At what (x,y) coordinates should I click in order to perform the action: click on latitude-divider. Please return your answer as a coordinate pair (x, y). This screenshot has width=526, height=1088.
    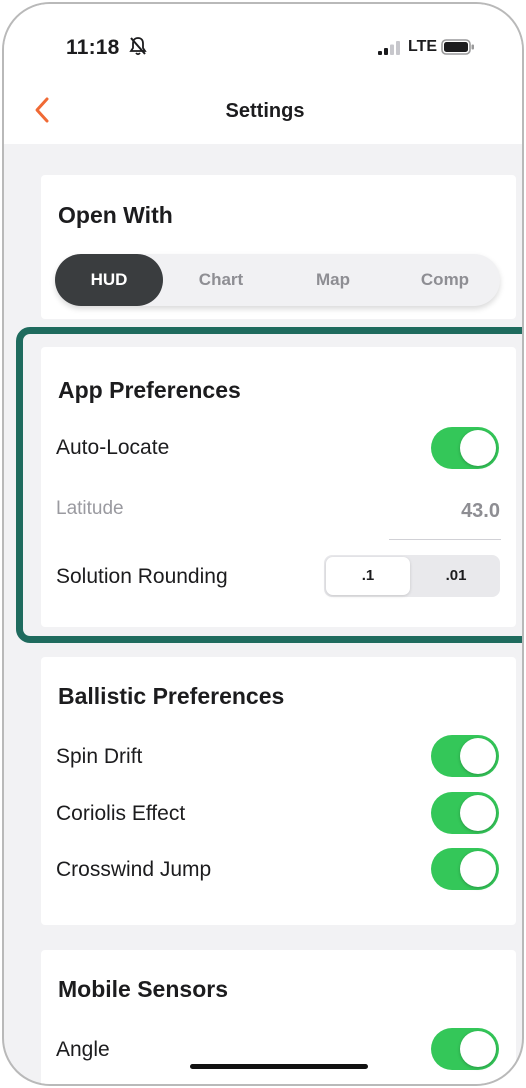
    Looking at the image, I should click on (445, 539).